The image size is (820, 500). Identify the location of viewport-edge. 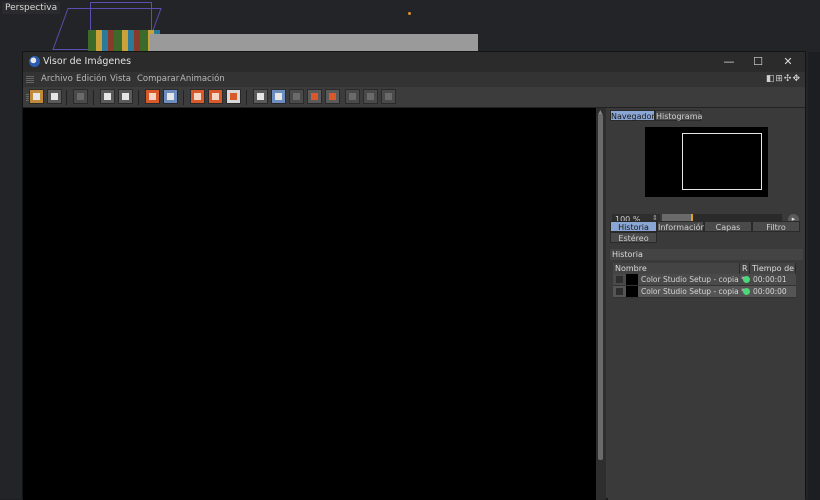
(814, 275).